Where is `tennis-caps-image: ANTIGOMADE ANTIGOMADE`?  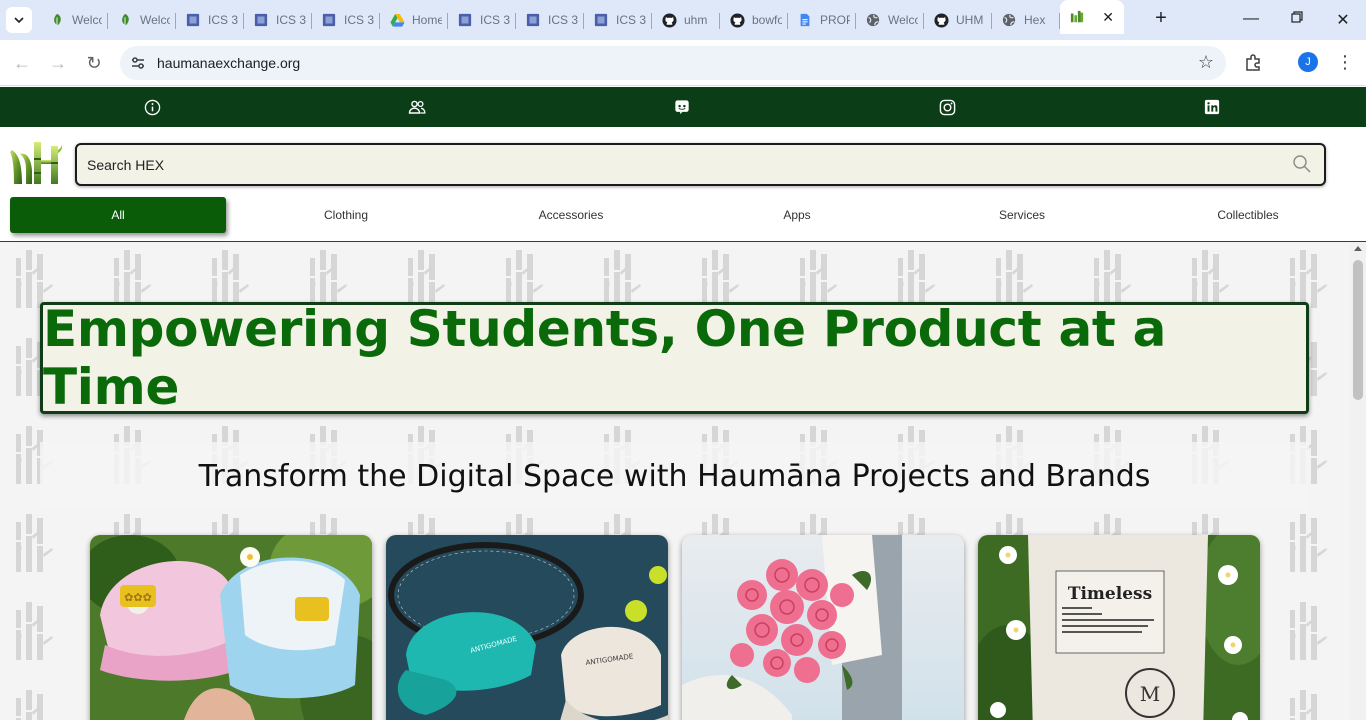
tennis-caps-image: ANTIGOMADE ANTIGOMADE is located at coordinates (527, 627).